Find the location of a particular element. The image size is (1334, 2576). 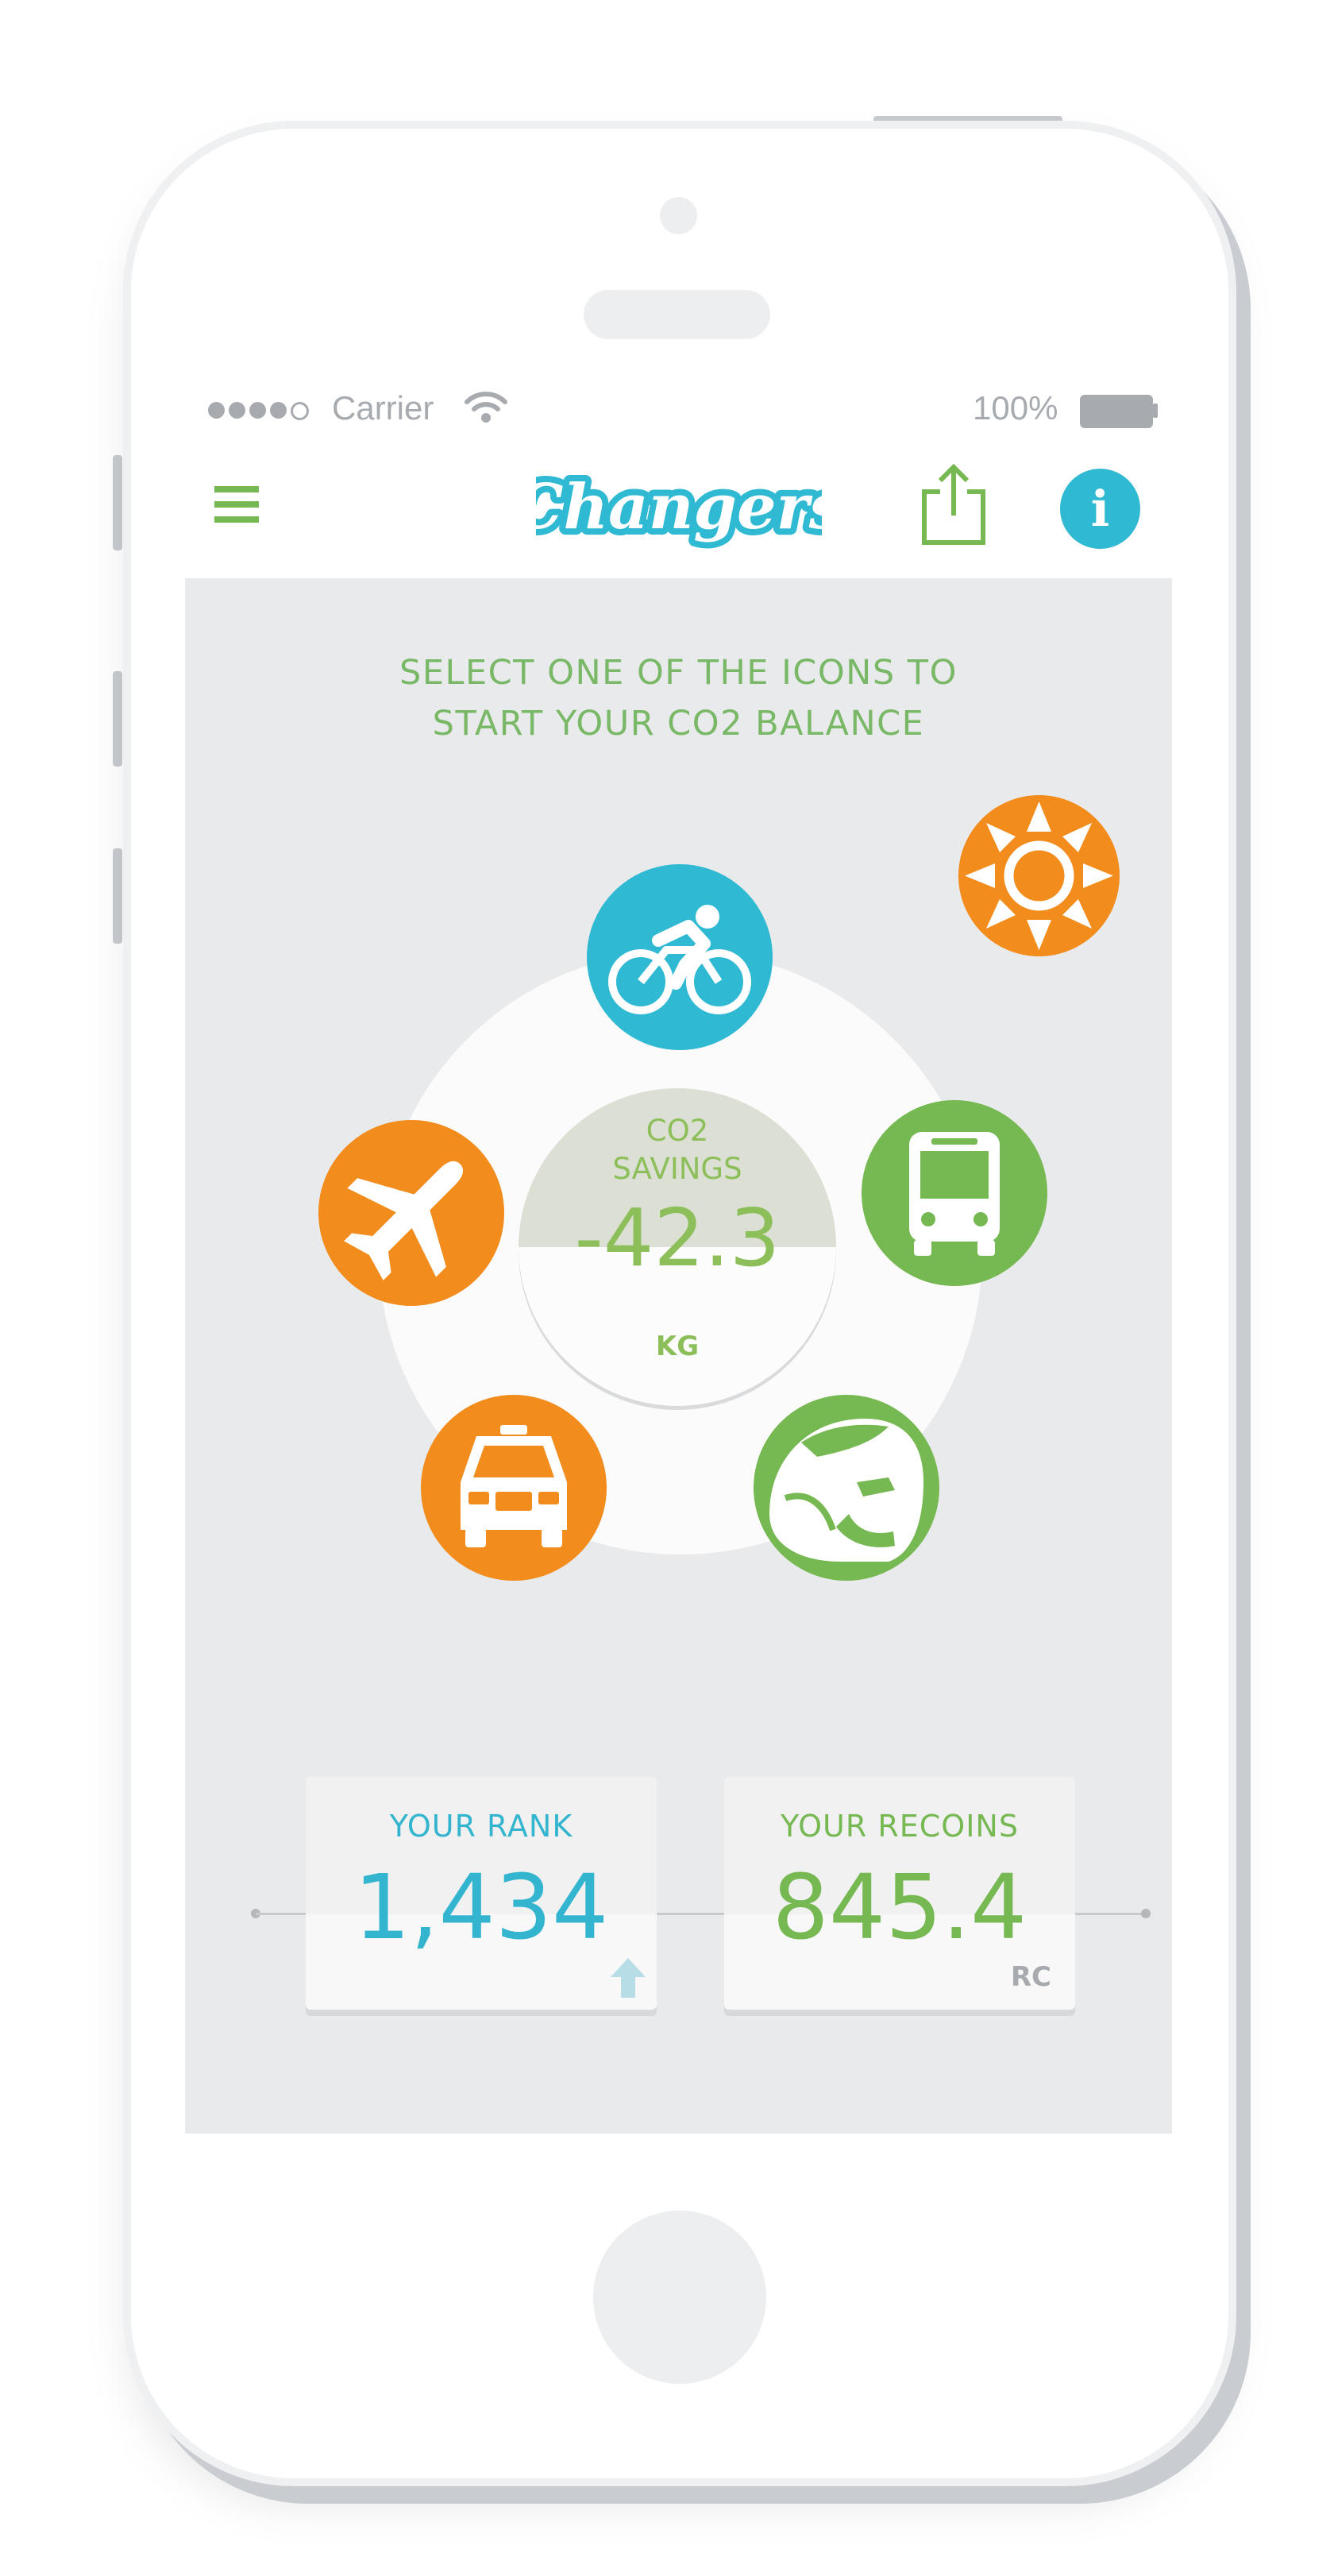

recoins-unit: RC is located at coordinates (1030, 1977).